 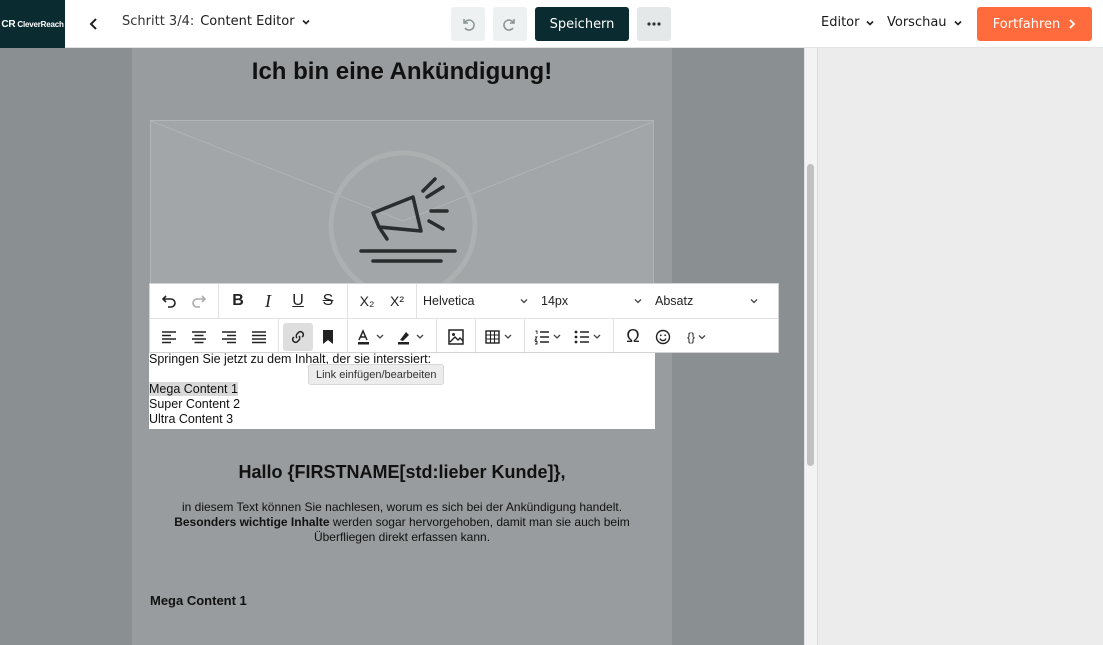 I want to click on step-selector: Schritt 3/4: Content Editor, so click(x=216, y=21).